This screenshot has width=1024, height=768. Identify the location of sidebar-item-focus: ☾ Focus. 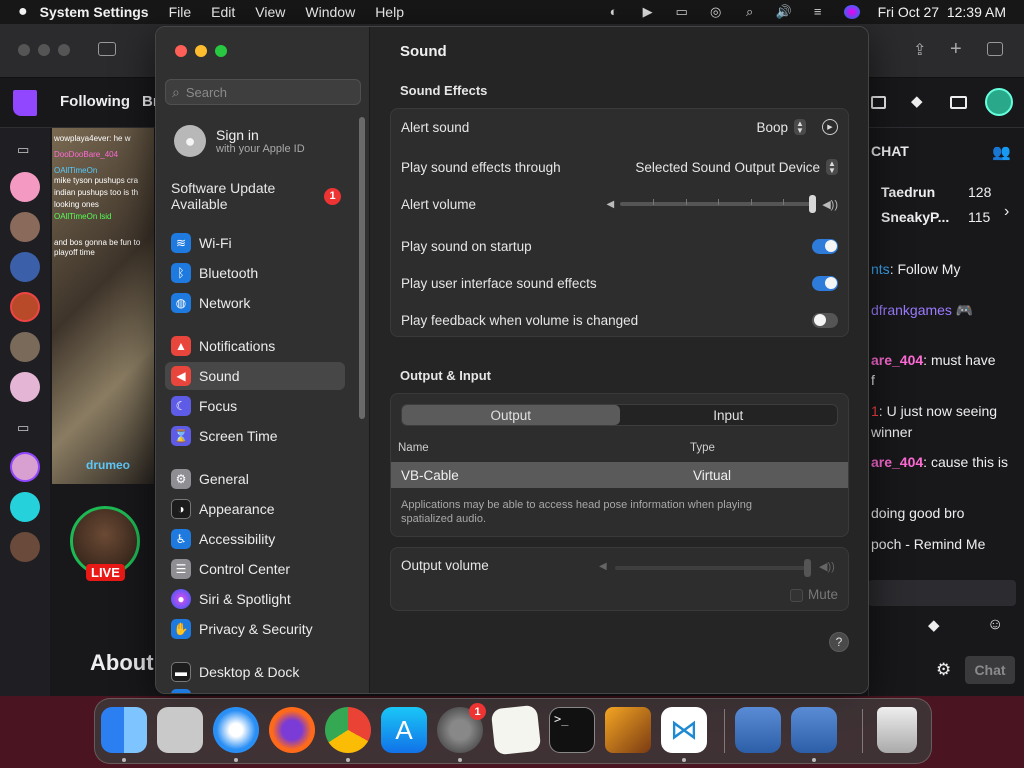
(255, 406).